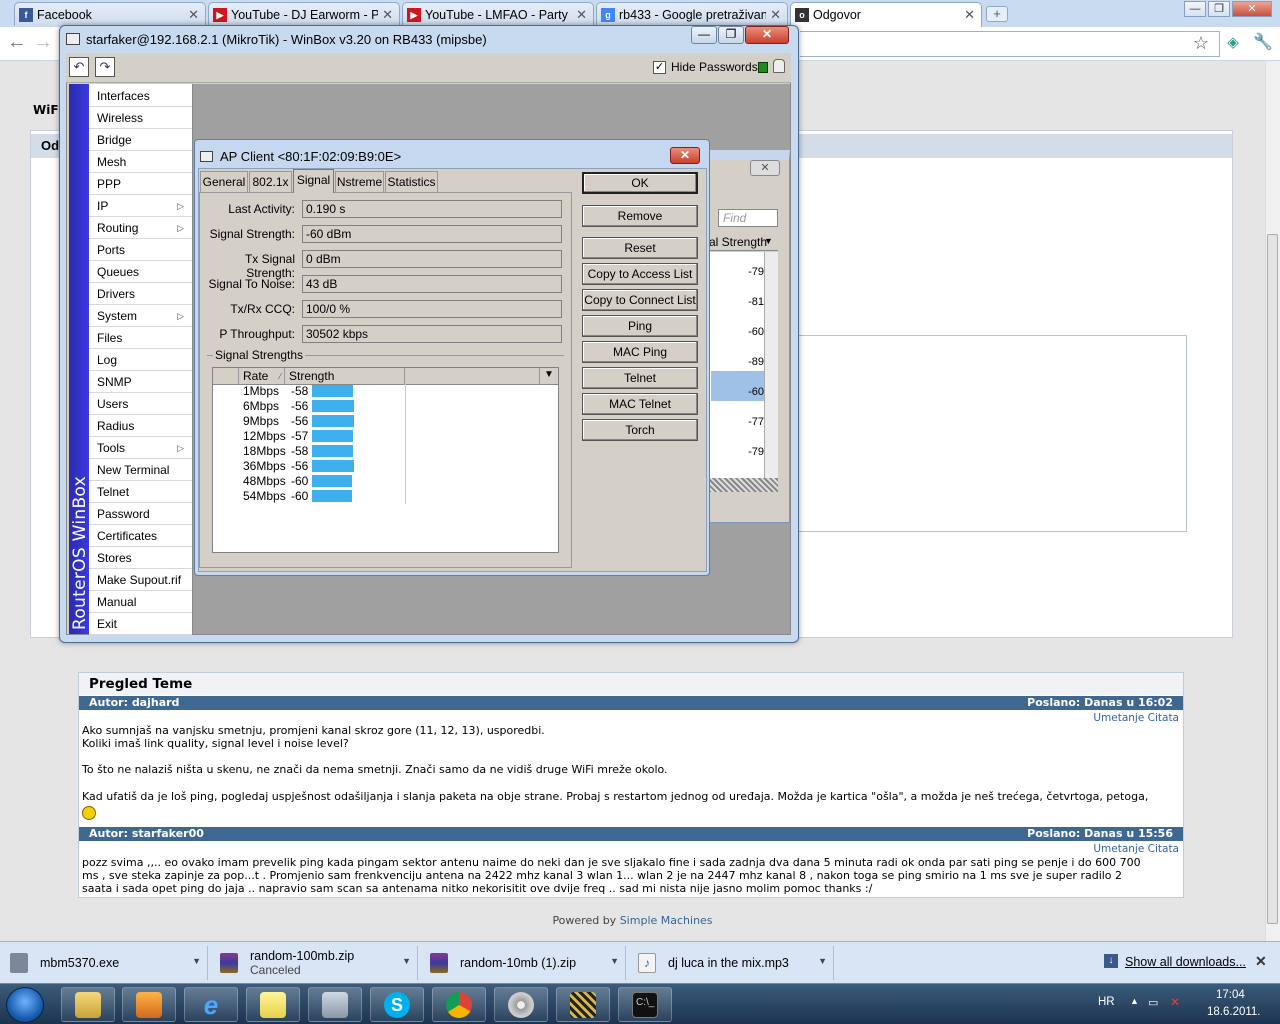 Image resolution: width=1280 pixels, height=1024 pixels. Describe the element at coordinates (411, 181) in the screenshot. I see `tab-statistics: Statistics` at that location.